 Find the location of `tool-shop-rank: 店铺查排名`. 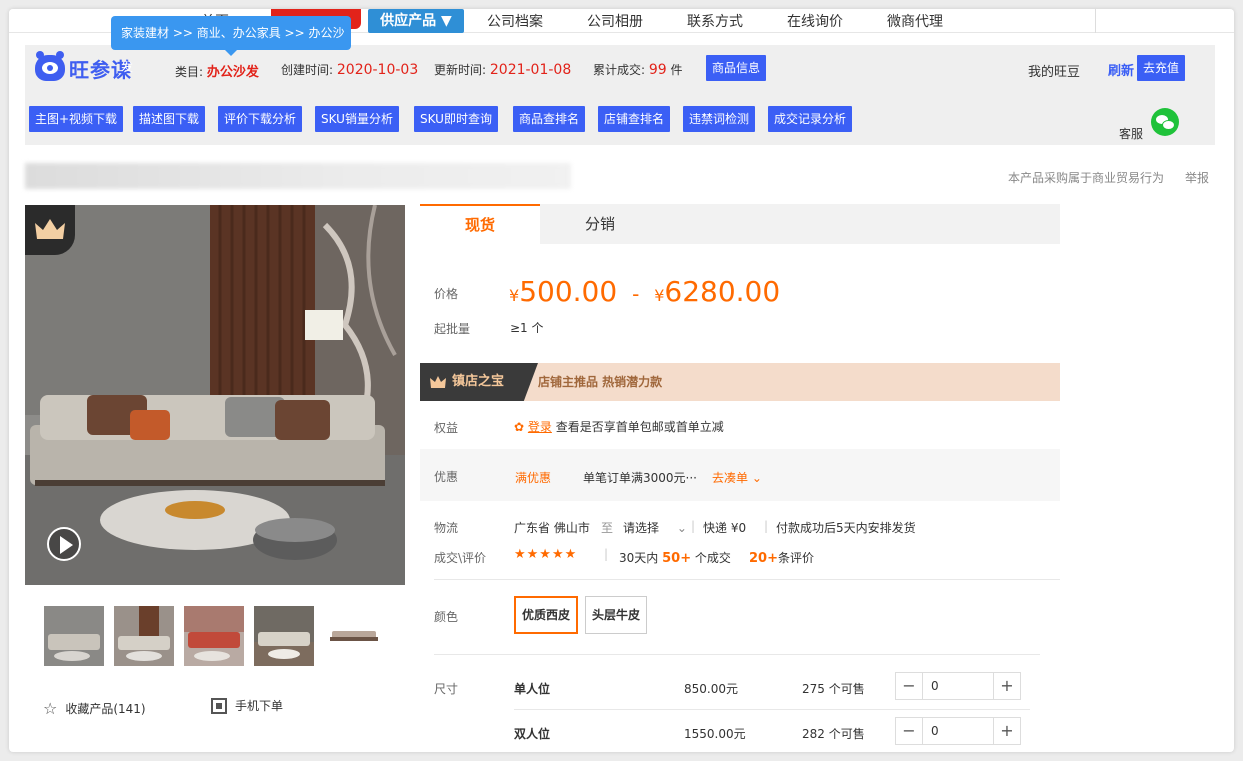

tool-shop-rank: 店铺查排名 is located at coordinates (634, 119).